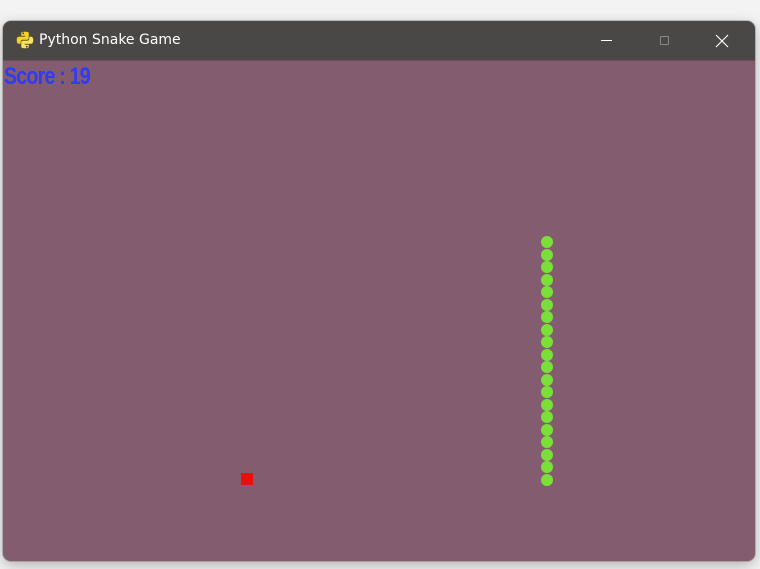  What do you see at coordinates (547, 242) in the screenshot?
I see `snake-head` at bounding box center [547, 242].